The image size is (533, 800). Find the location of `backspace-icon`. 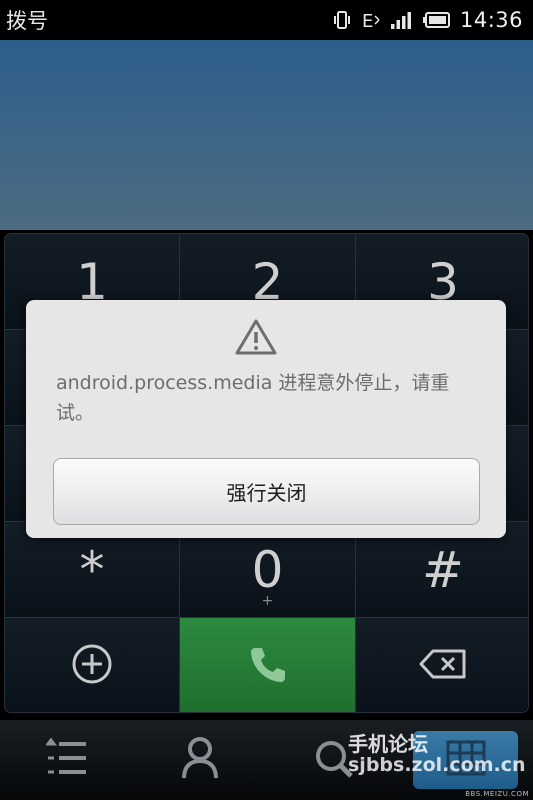

backspace-icon is located at coordinates (443, 666).